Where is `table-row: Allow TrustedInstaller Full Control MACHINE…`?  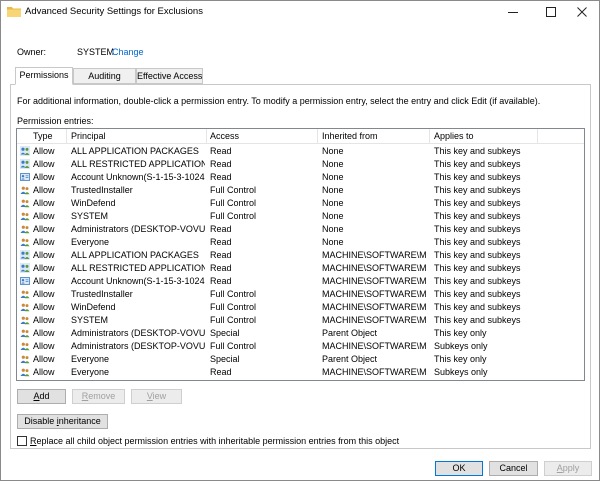
table-row: Allow TrustedInstaller Full Control MACHINE… is located at coordinates (300, 294).